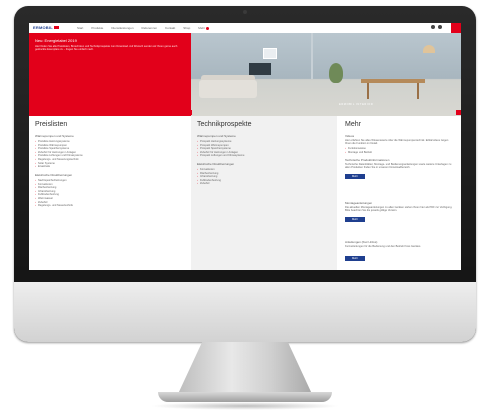 The height and width of the screenshot is (414, 490). Describe the element at coordinates (216, 164) in the screenshot. I see `technik-group-2: Elektrische Direktheizungen` at that location.